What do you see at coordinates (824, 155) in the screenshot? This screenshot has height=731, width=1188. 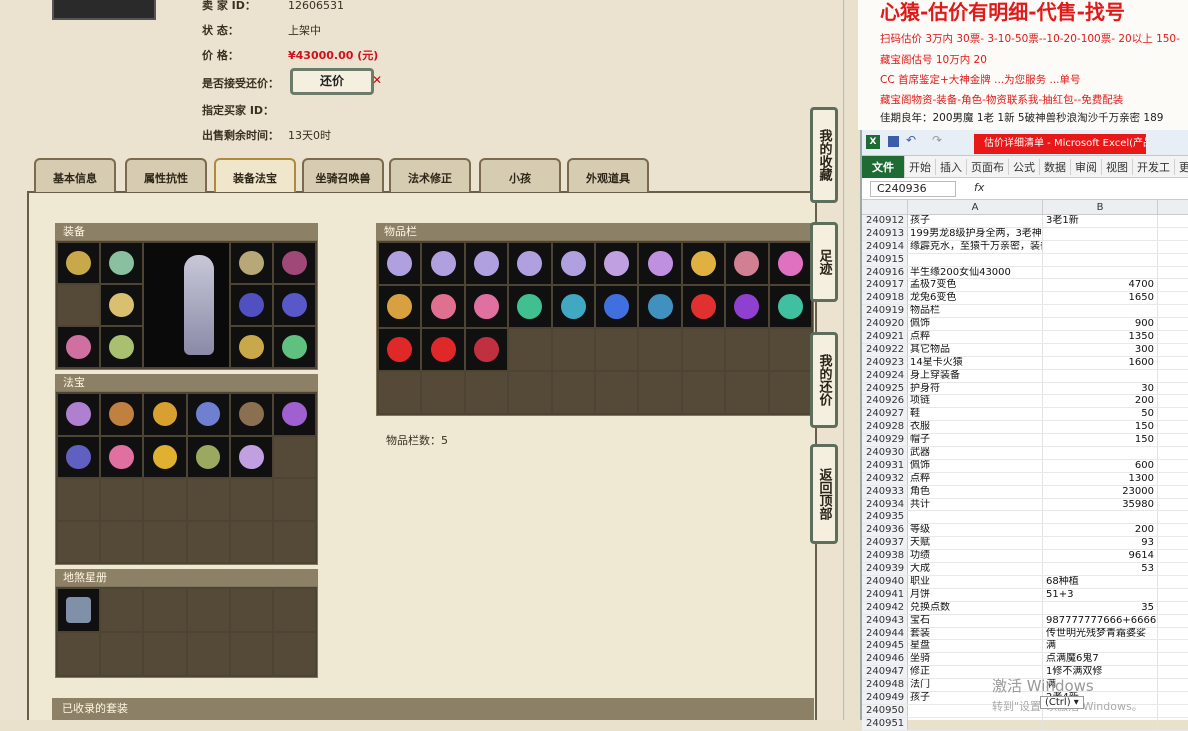 I see `my-favorites-button: 我的收藏` at bounding box center [824, 155].